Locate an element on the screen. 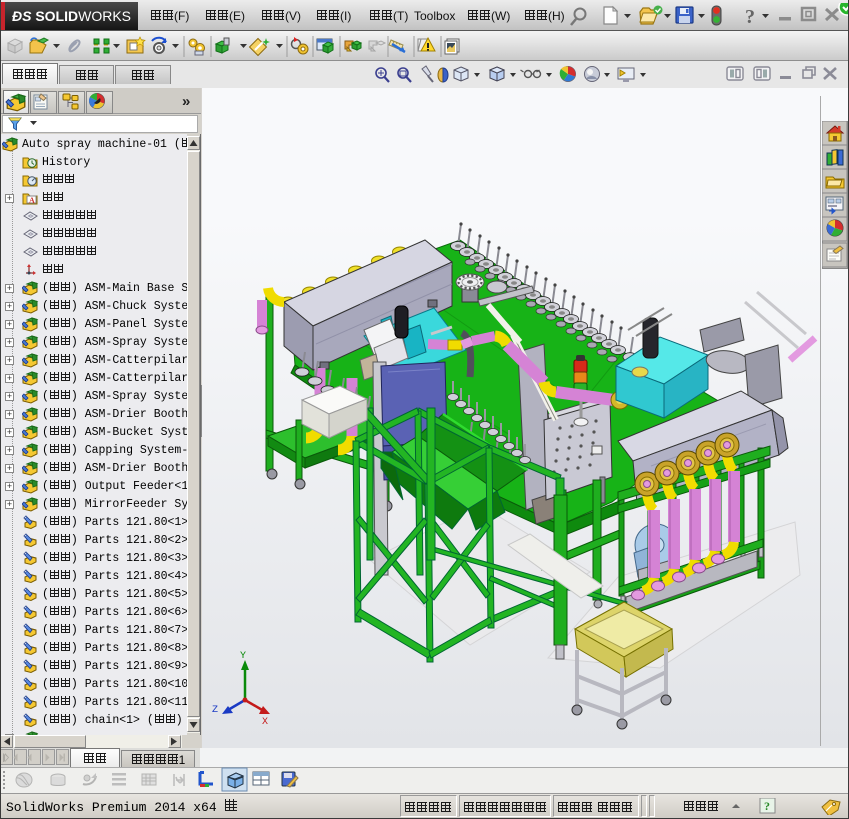 The image size is (849, 819). svg-text: X is located at coordinates (265, 722).